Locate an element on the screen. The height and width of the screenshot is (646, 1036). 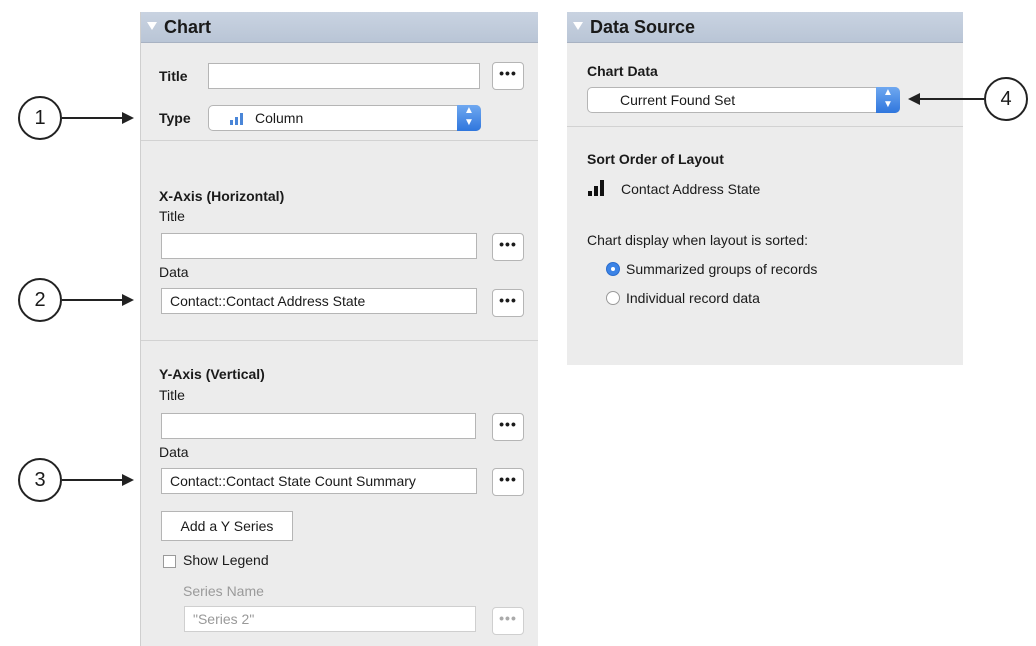
y-axis-title-field is located at coordinates (318, 426).